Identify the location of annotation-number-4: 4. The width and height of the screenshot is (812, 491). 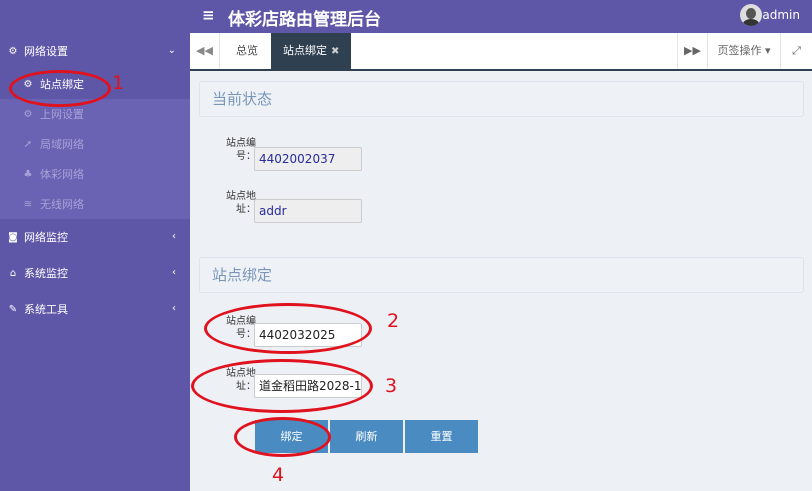
(278, 475).